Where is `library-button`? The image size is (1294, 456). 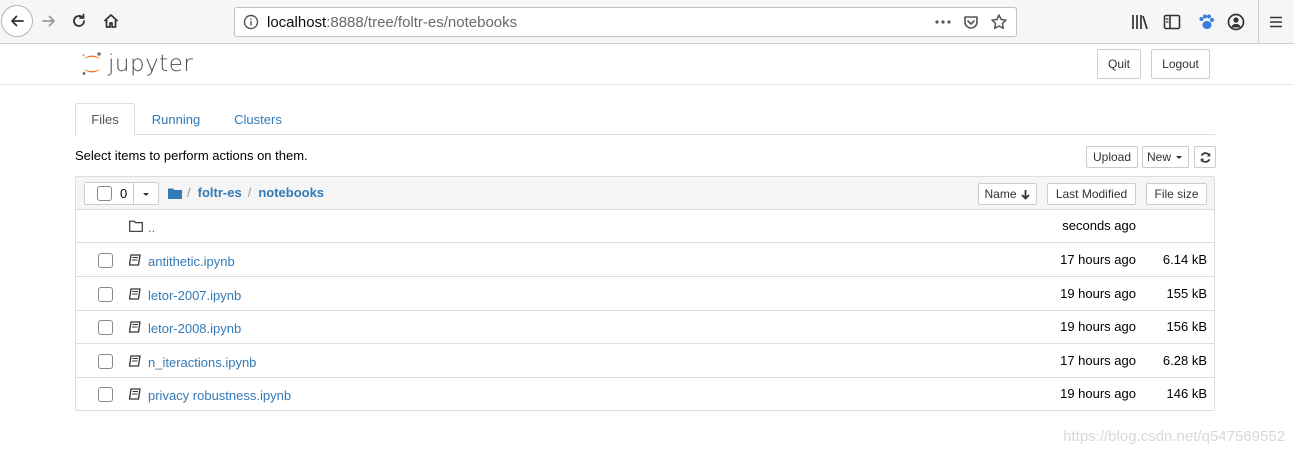 library-button is located at coordinates (1140, 22).